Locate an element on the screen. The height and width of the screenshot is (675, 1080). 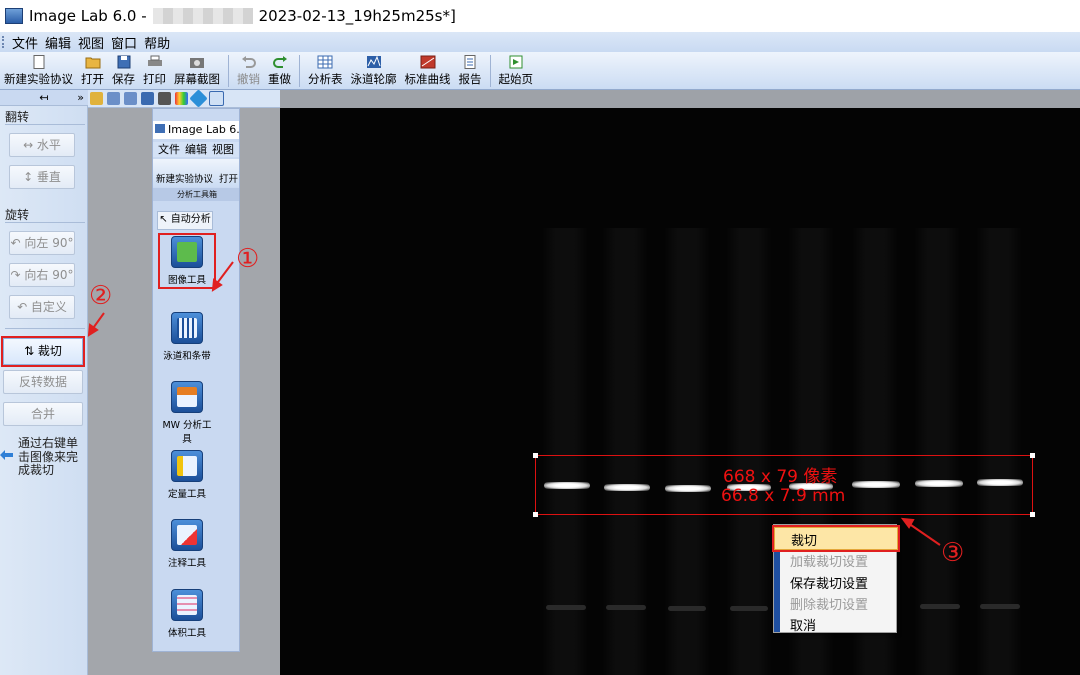
auto-analysis-button: ↖ 自动分析 is located at coordinates (185, 220).